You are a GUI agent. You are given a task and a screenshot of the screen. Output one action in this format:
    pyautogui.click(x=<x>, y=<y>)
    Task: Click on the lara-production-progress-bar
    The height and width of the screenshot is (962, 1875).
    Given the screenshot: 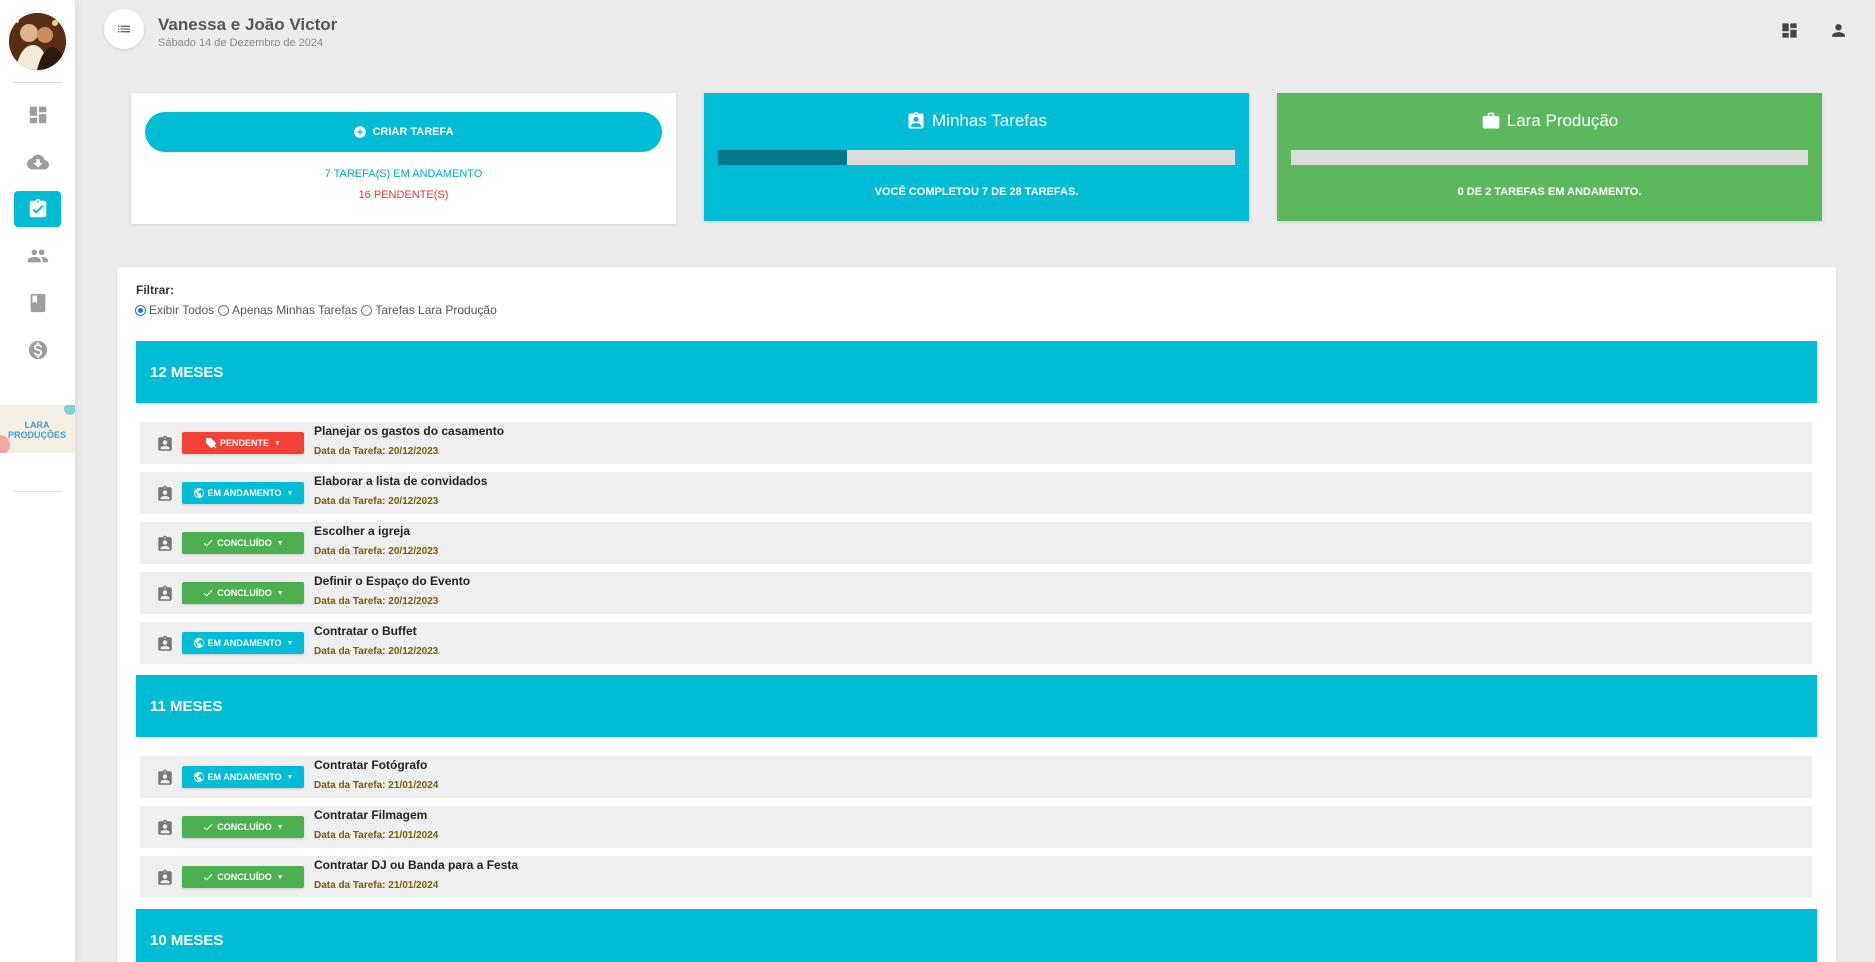 What is the action you would take?
    pyautogui.click(x=1549, y=157)
    